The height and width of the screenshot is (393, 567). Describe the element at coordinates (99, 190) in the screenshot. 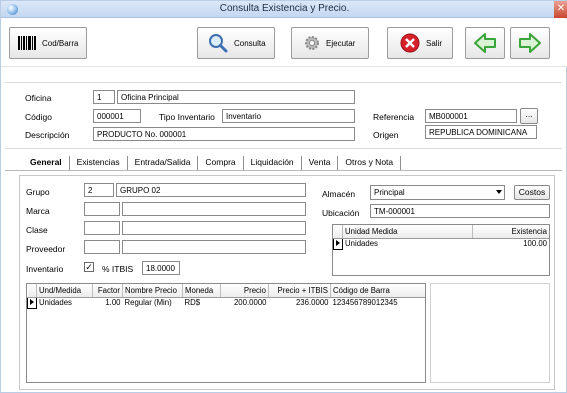

I see `grupo-code-field: 2` at that location.